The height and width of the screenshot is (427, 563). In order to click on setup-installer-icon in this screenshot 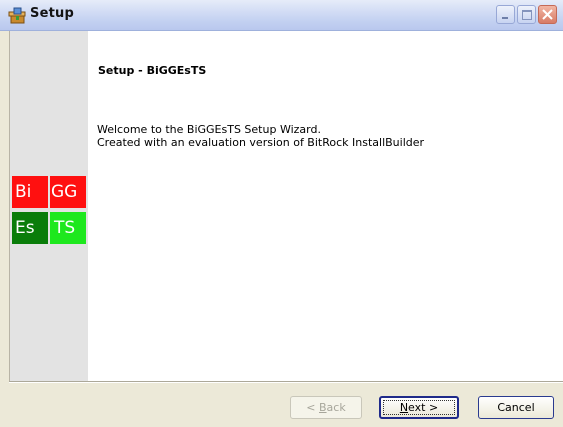, I will do `click(17, 15)`.